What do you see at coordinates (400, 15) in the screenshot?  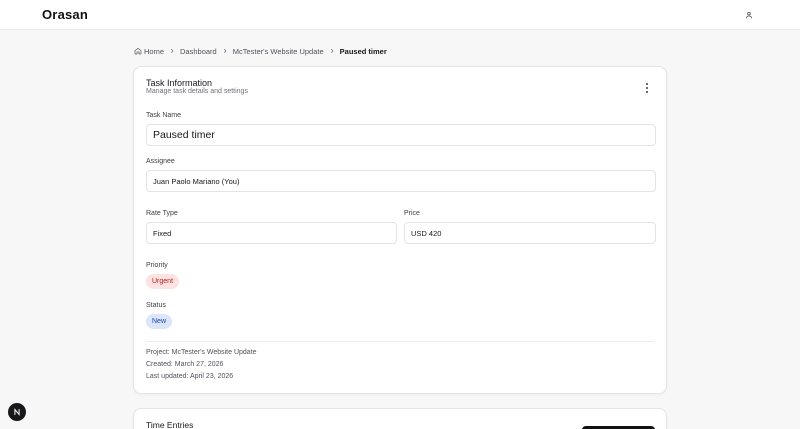 I see `top-bar: Orasan` at bounding box center [400, 15].